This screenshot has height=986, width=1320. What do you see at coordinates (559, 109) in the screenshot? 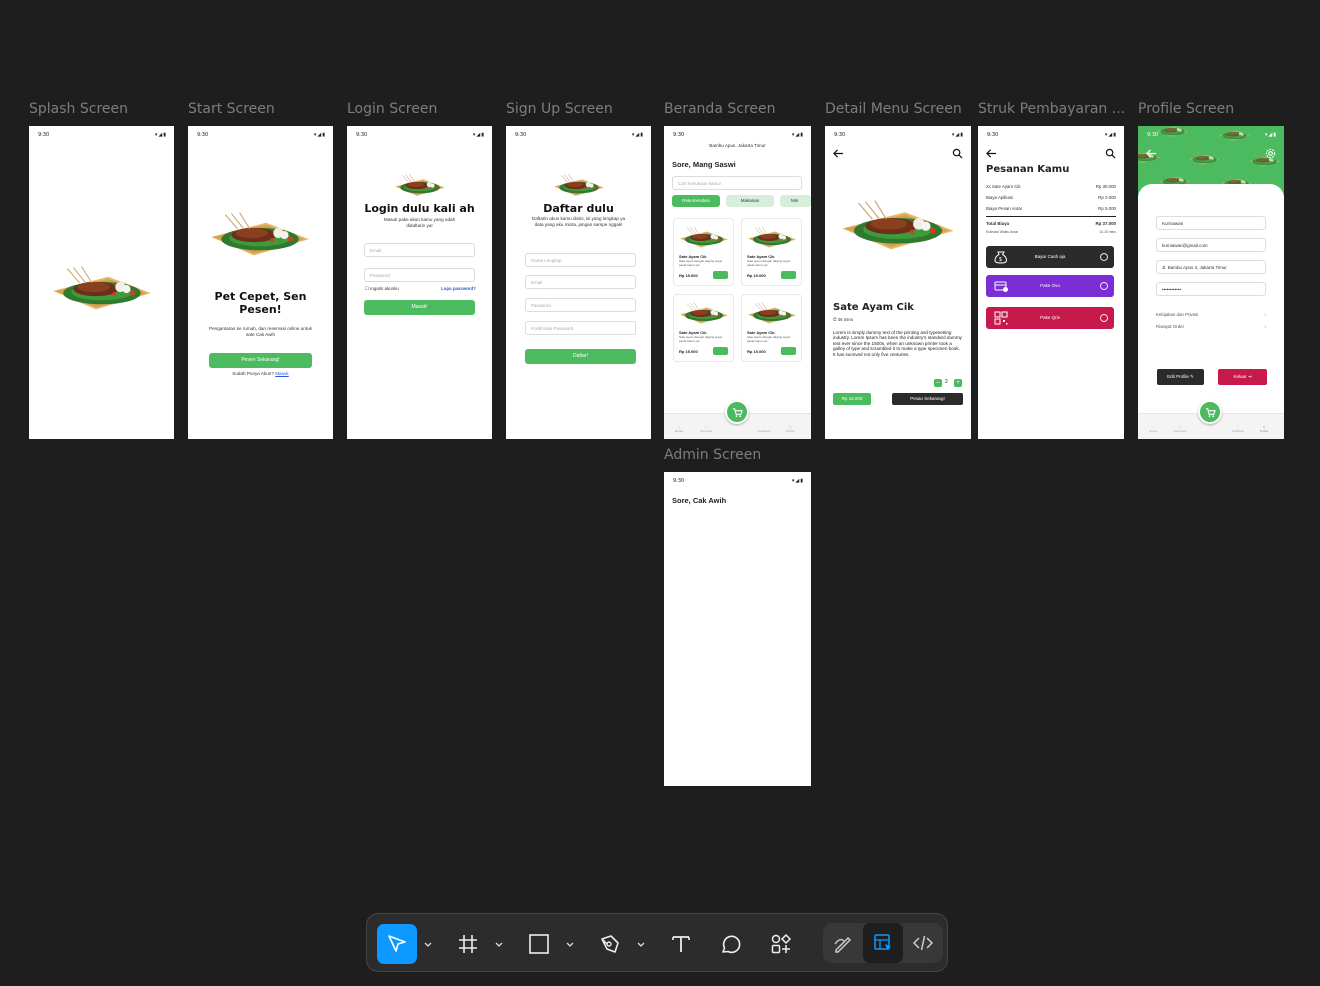
I see `frame-label-signup: Sign Up Screen` at bounding box center [559, 109].